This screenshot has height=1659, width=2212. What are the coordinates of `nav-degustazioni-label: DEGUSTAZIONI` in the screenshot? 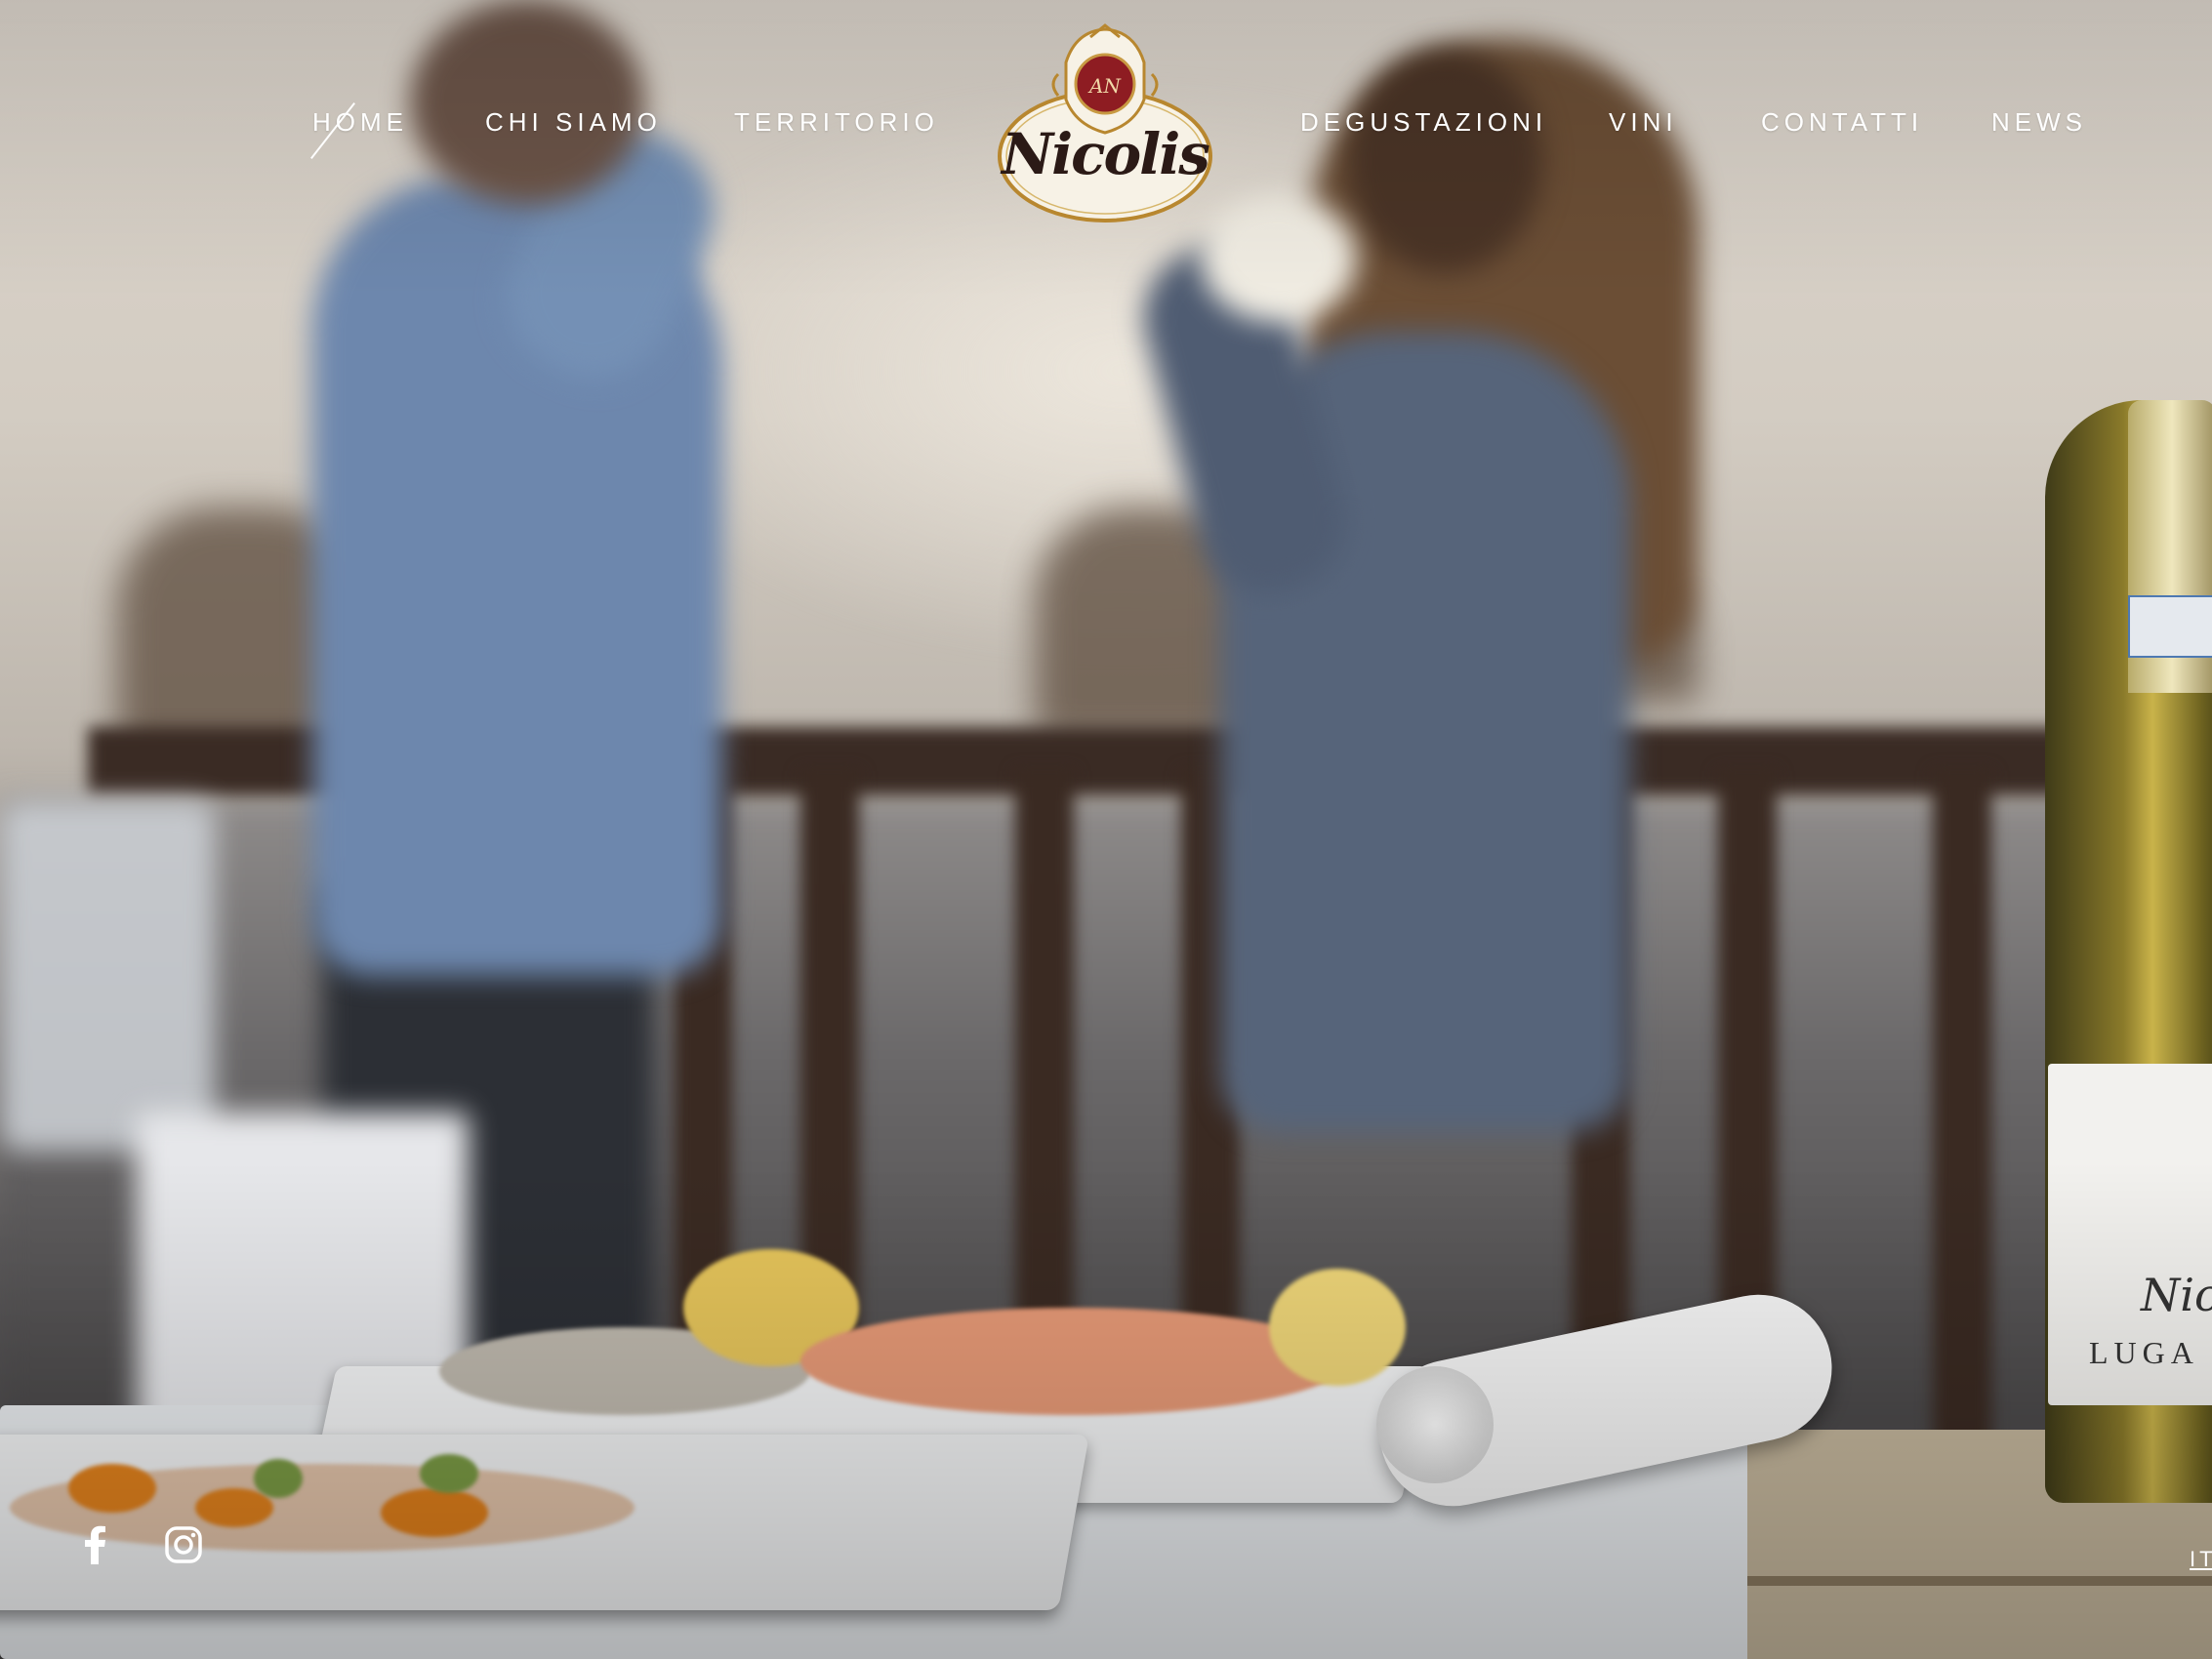 It's located at (1424, 122).